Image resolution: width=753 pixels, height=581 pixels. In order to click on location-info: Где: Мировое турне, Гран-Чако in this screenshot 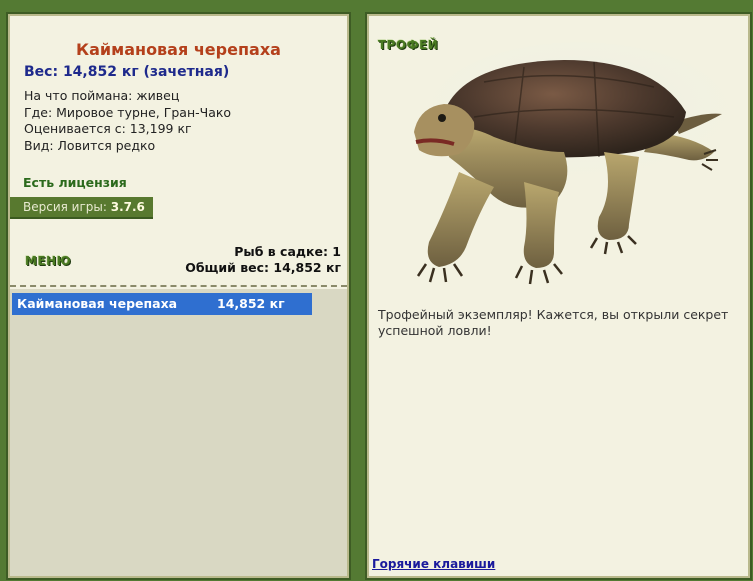, I will do `click(128, 112)`.